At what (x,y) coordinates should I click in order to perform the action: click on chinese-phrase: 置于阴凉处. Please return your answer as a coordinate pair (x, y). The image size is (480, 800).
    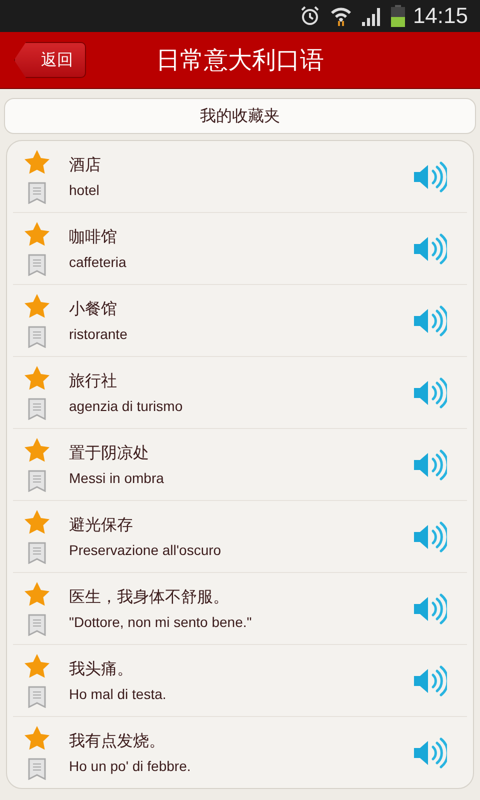
    Looking at the image, I should click on (109, 453).